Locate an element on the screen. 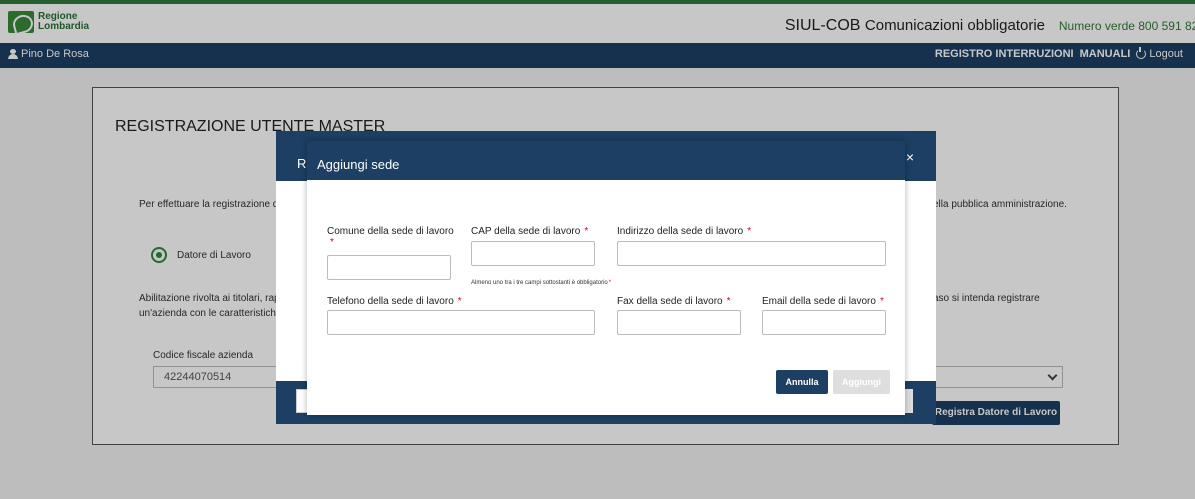  aggiungi-button: Aggiungi is located at coordinates (861, 382).